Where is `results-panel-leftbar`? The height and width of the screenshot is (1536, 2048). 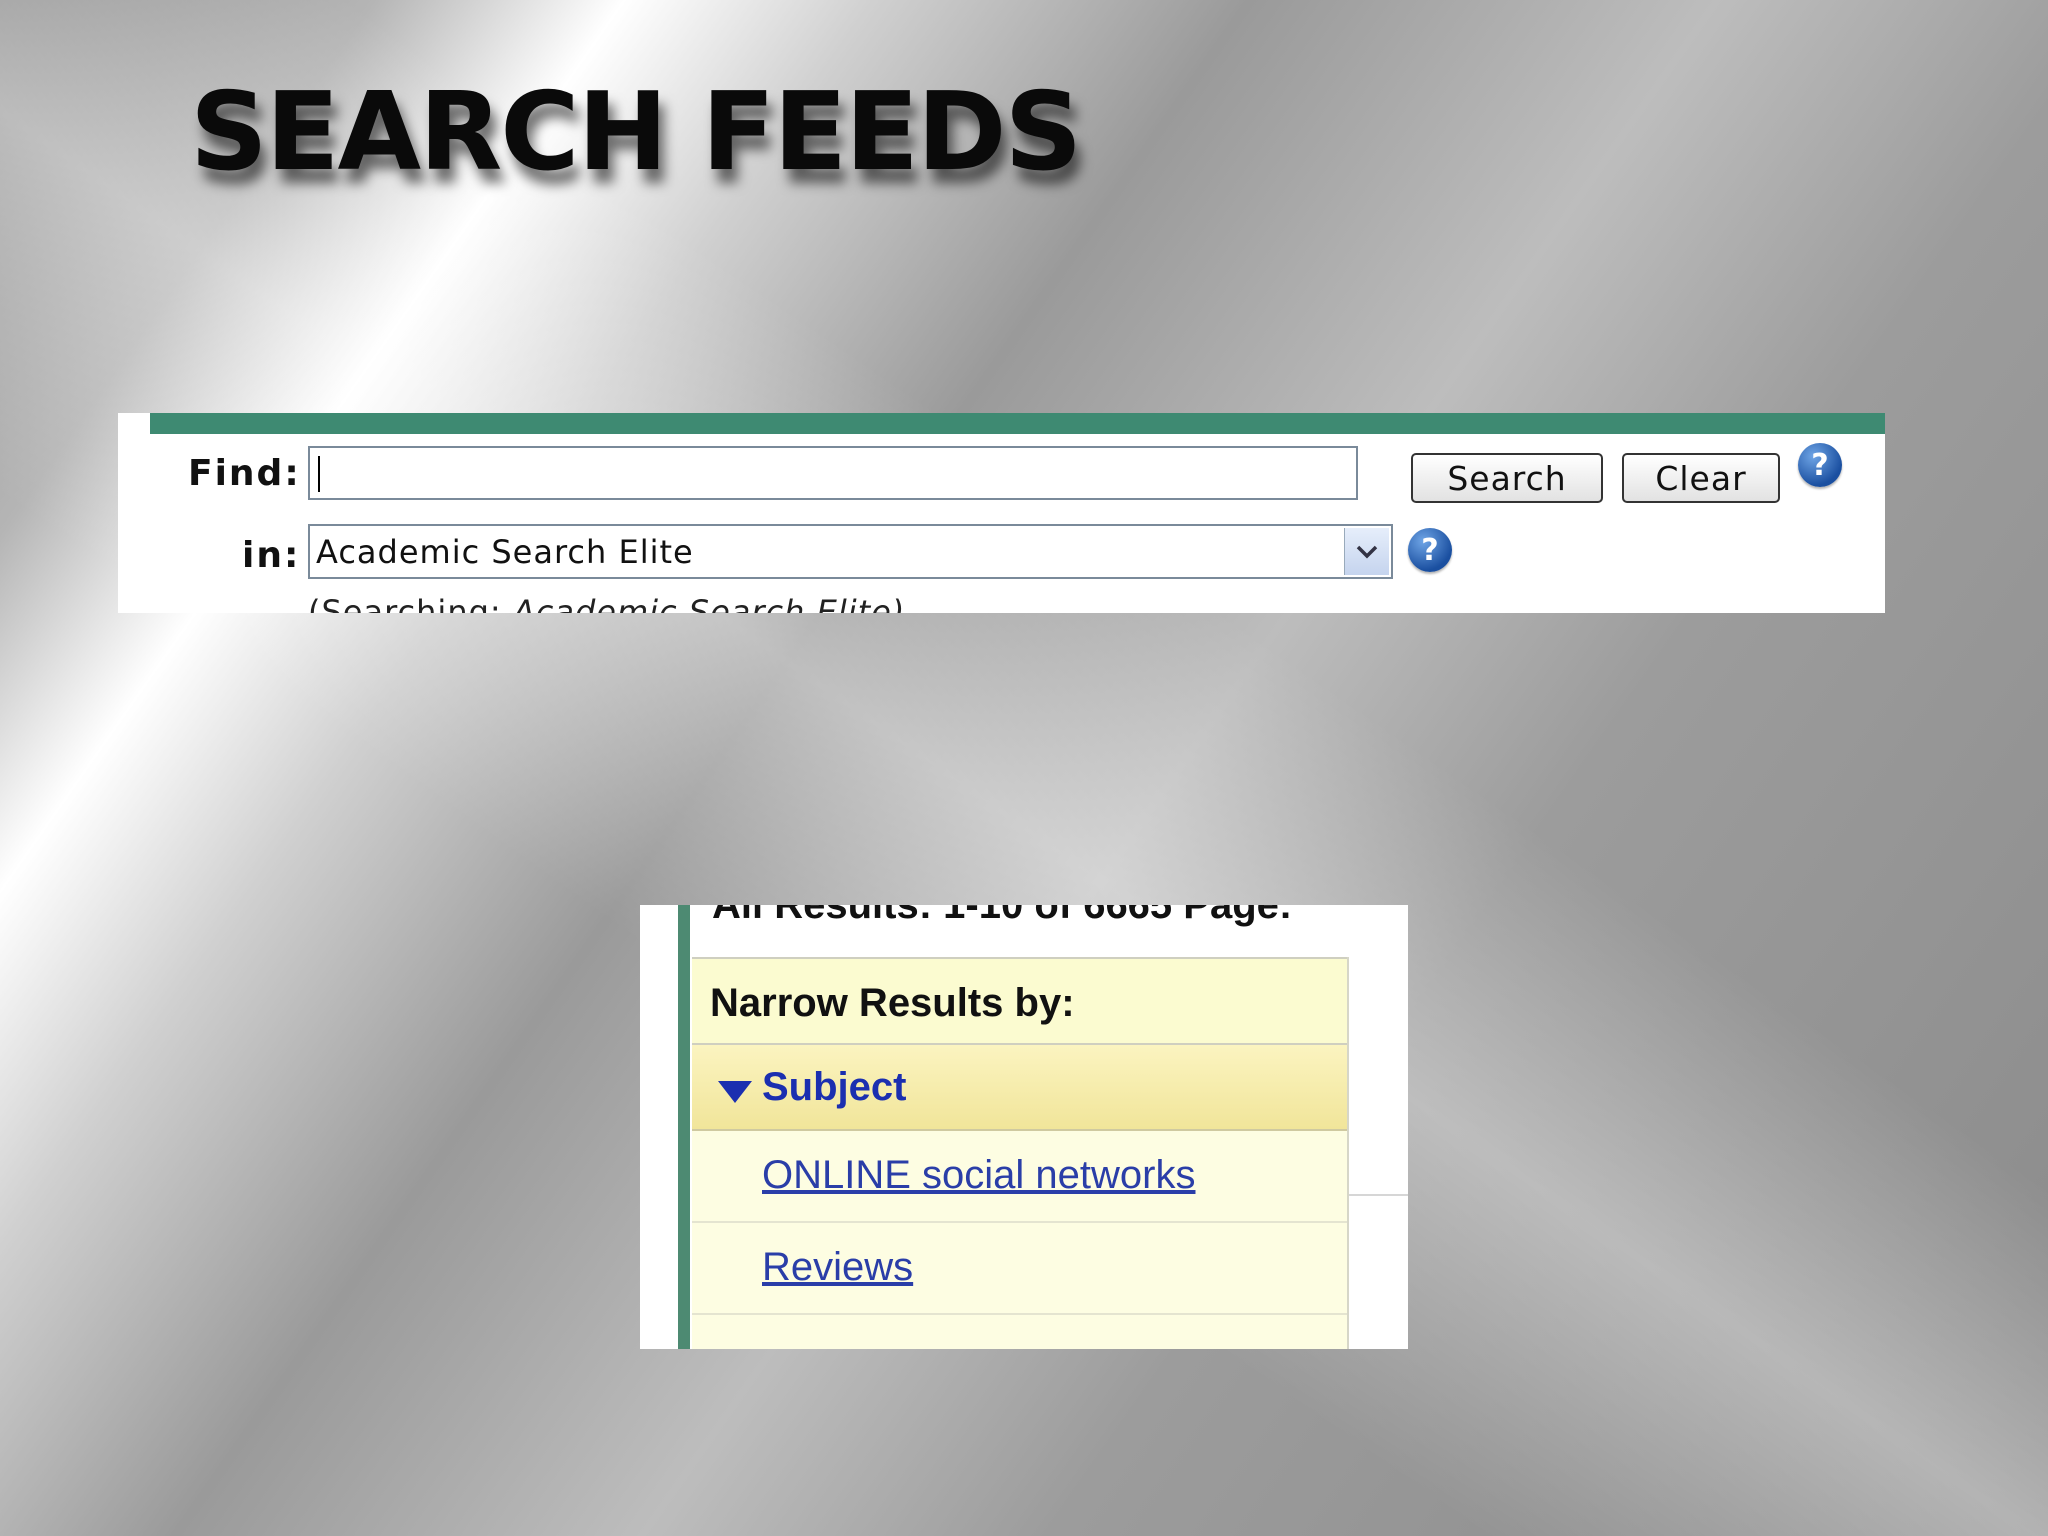
results-panel-leftbar is located at coordinates (684, 1127).